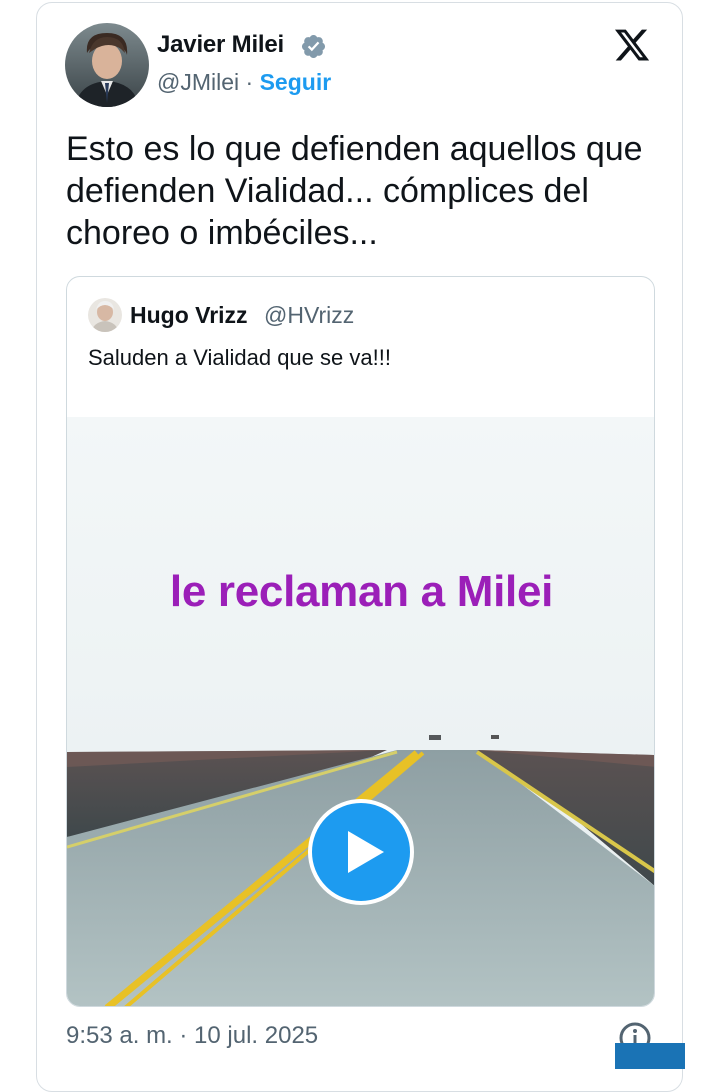 Image resolution: width=720 pixels, height=1092 pixels. Describe the element at coordinates (198, 82) in the screenshot. I see `author-handle: @JMilei` at that location.